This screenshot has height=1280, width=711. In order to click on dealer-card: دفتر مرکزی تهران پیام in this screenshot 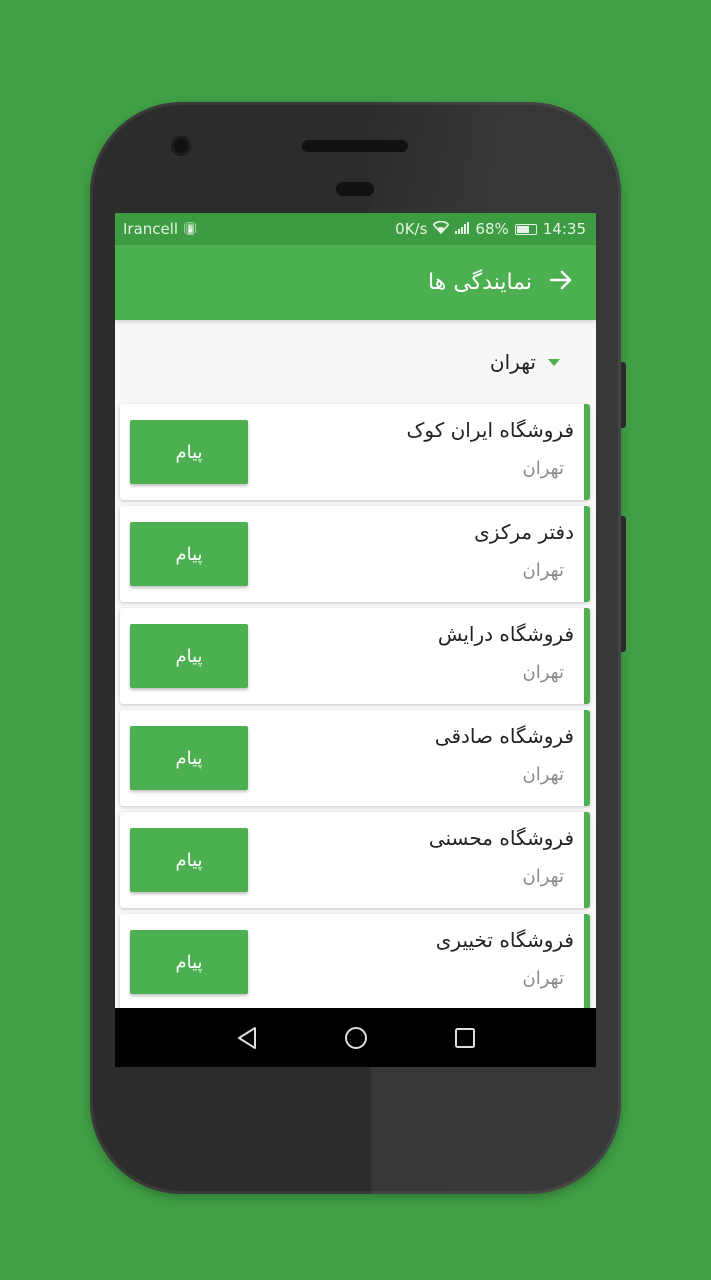, I will do `click(355, 554)`.